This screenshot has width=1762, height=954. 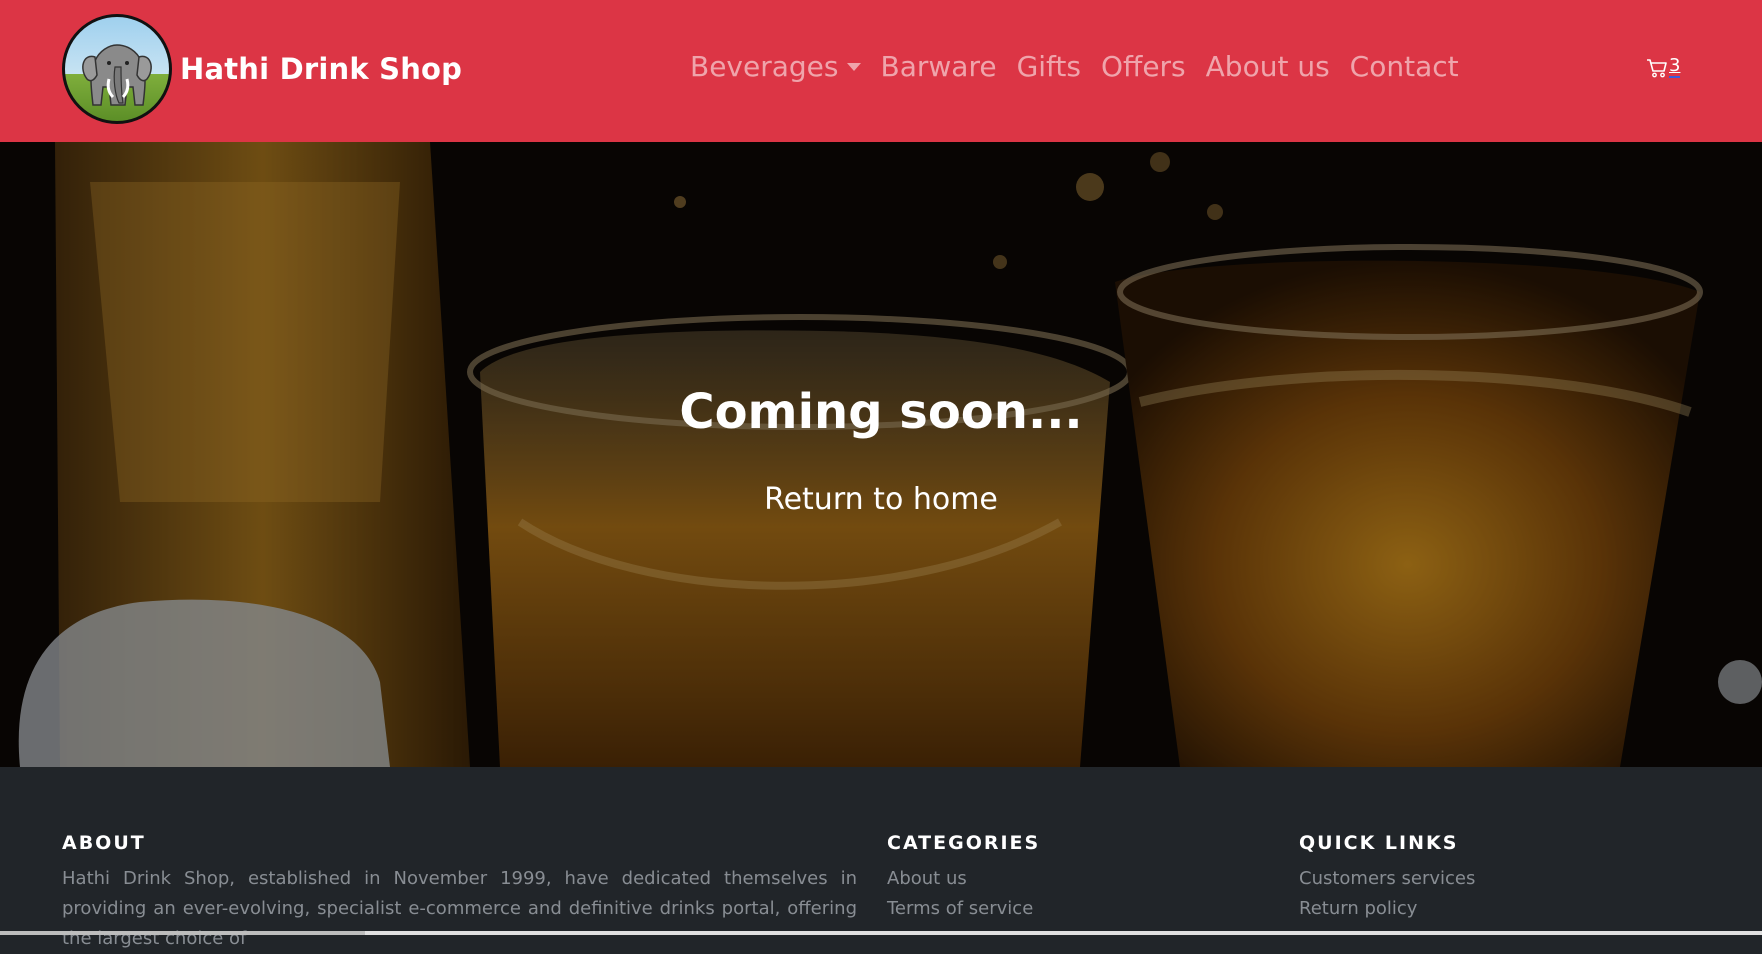 I want to click on brand-name: Hathi Drink Shop, so click(x=321, y=69).